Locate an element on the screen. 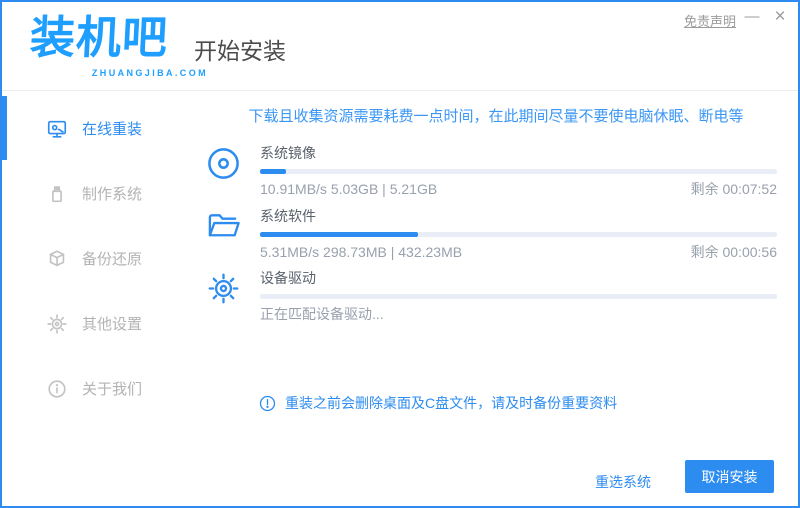 The width and height of the screenshot is (800, 508). page-title: 开始安装 is located at coordinates (240, 51).